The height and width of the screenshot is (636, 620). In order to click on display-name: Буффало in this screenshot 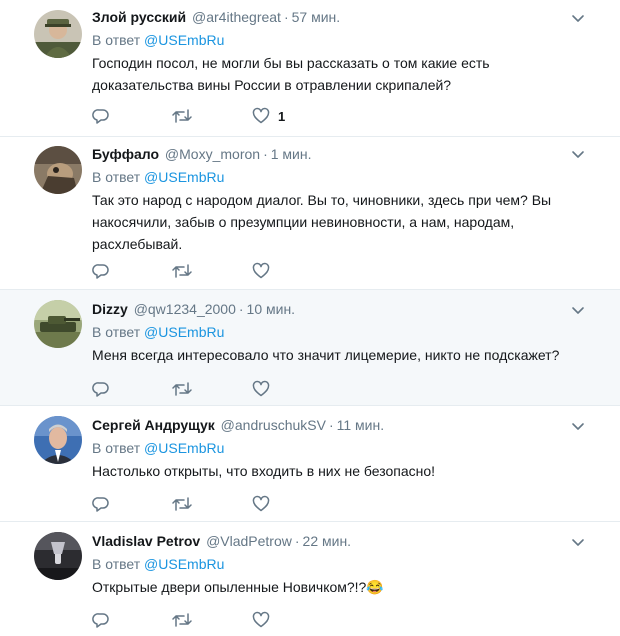, I will do `click(125, 154)`.